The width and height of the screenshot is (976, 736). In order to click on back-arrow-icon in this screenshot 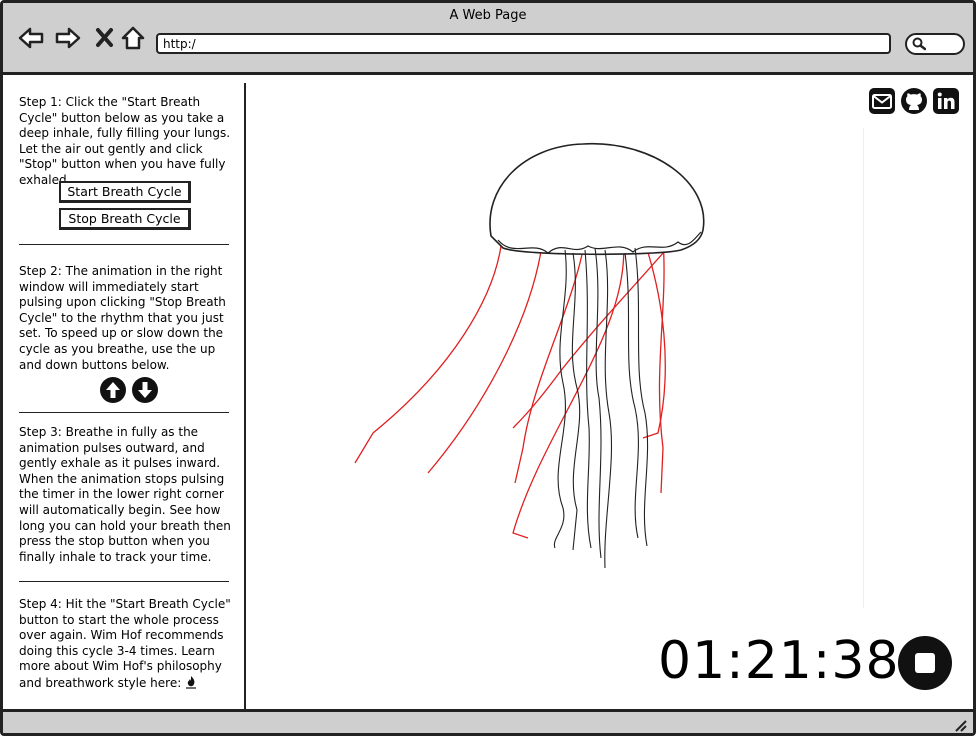, I will do `click(31, 38)`.